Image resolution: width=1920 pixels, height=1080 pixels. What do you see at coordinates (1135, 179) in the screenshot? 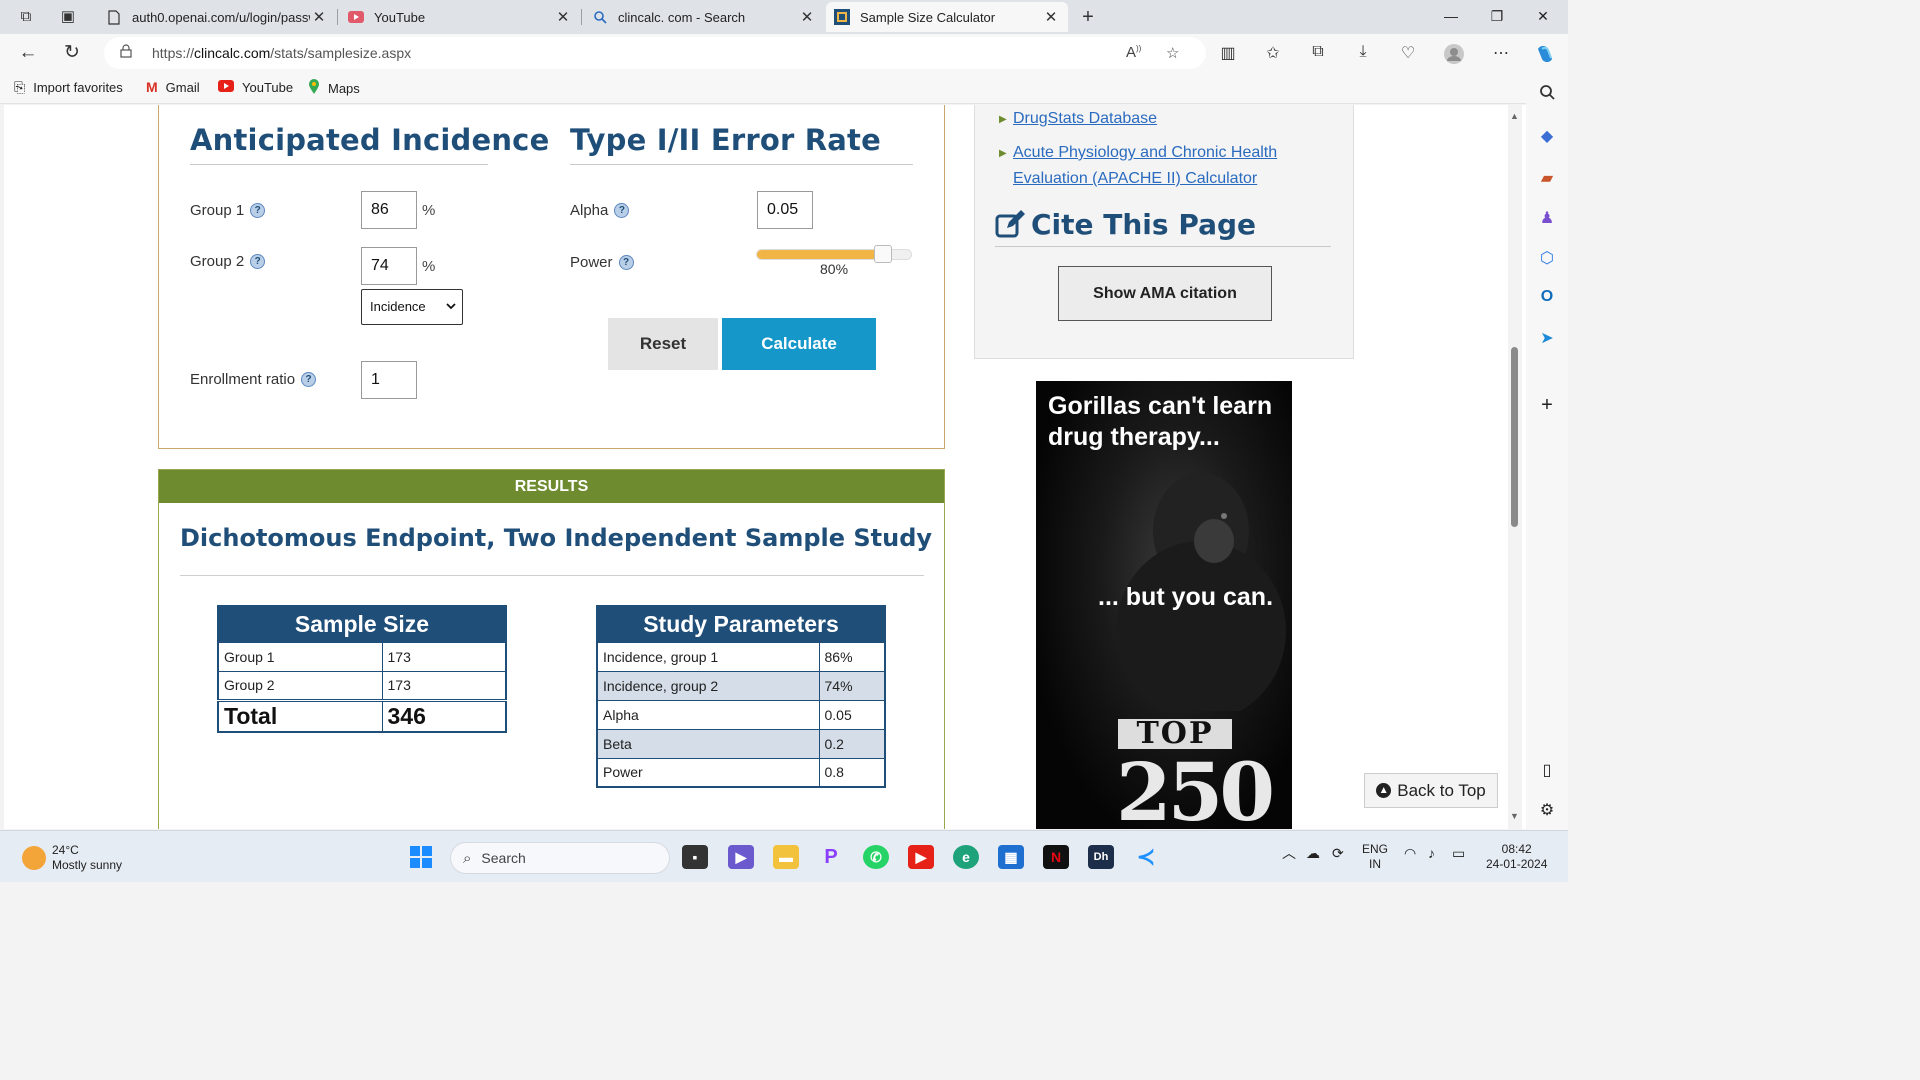
I see `apache-link-line2: Evaluation (APACHE II) Calculator` at bounding box center [1135, 179].